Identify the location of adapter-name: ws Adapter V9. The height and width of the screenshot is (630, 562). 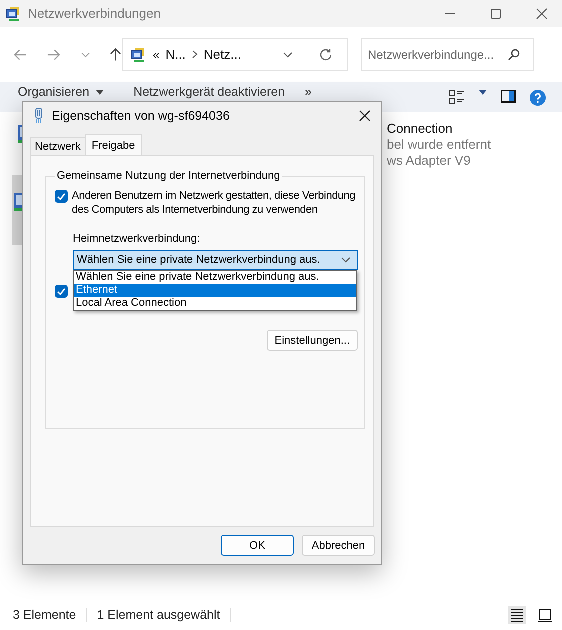
(429, 161).